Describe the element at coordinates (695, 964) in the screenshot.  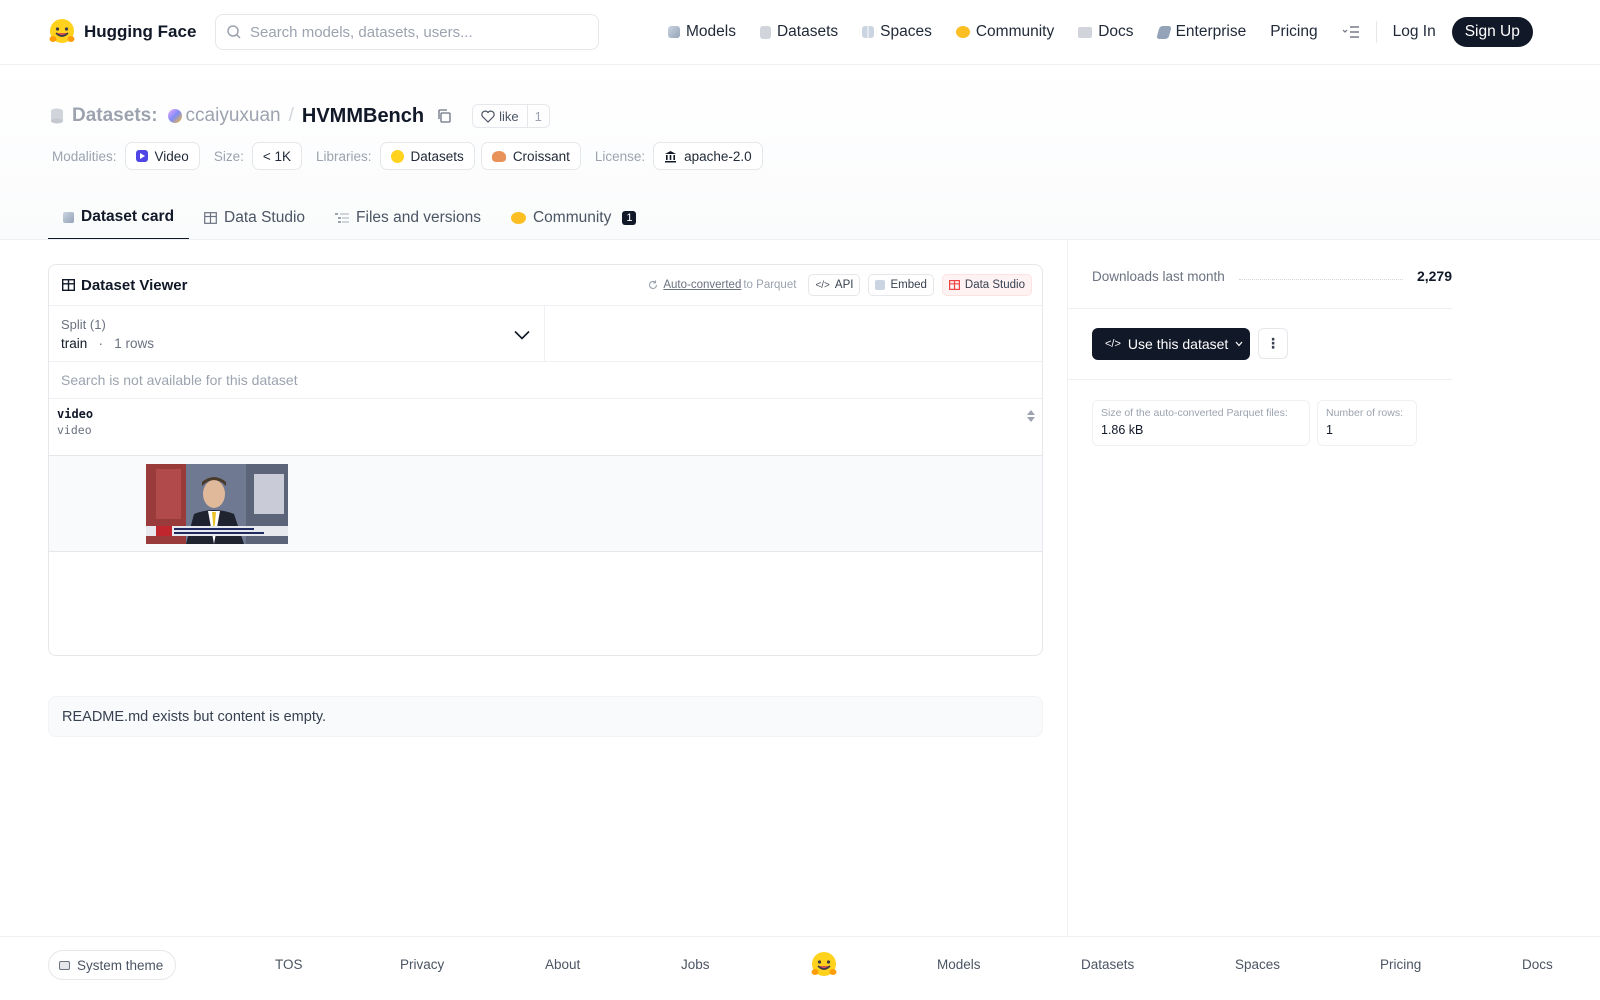
I see `footer-link-jobs: Jobs` at that location.